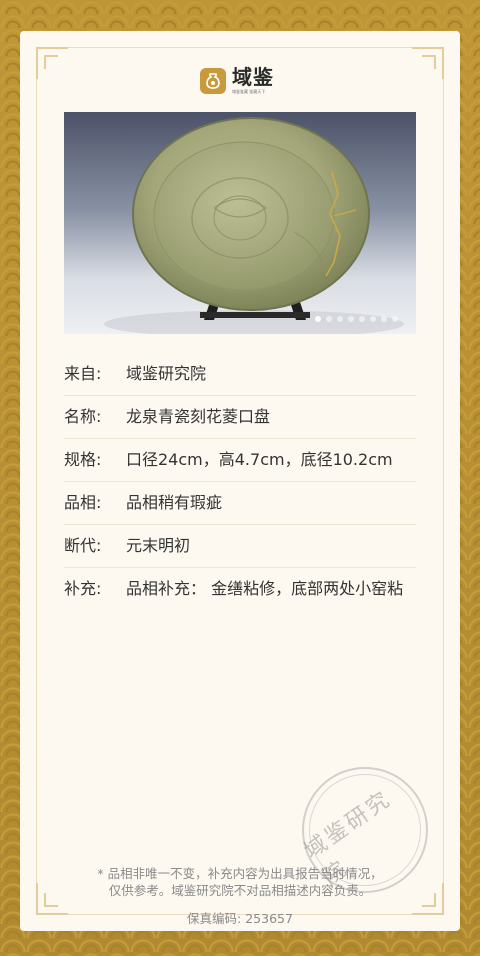  What do you see at coordinates (265, 588) in the screenshot?
I see `detail-value: 品相补充： 金缮粘修，底部两处小窑粘` at bounding box center [265, 588].